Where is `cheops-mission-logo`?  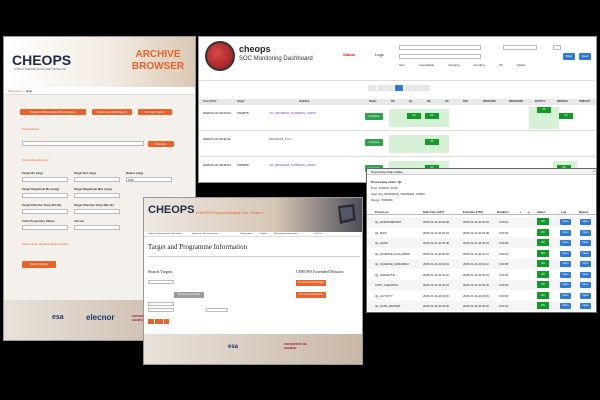
cheops-mission-logo is located at coordinates (220, 56).